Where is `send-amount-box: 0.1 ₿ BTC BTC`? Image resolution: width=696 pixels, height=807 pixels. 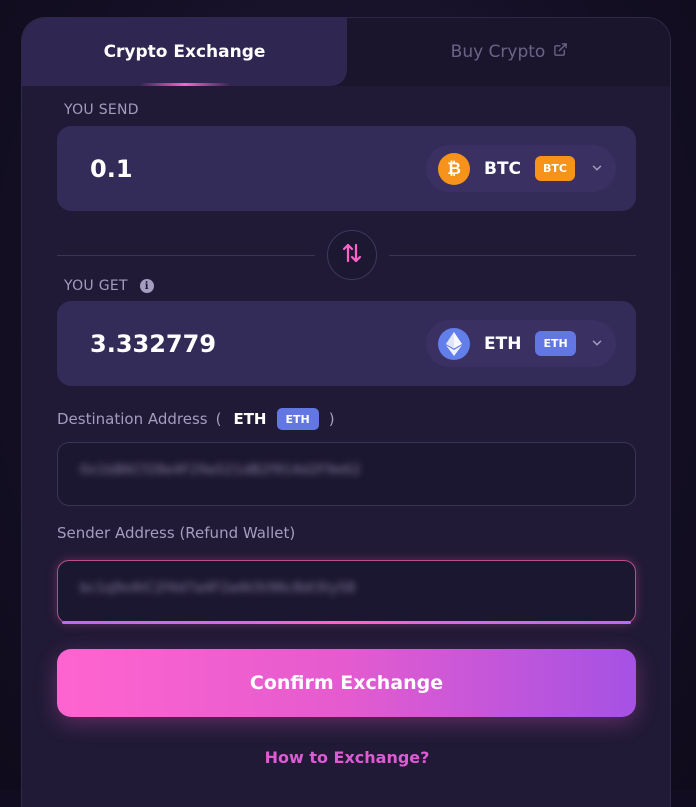
send-amount-box: 0.1 ₿ BTC BTC is located at coordinates (346, 168).